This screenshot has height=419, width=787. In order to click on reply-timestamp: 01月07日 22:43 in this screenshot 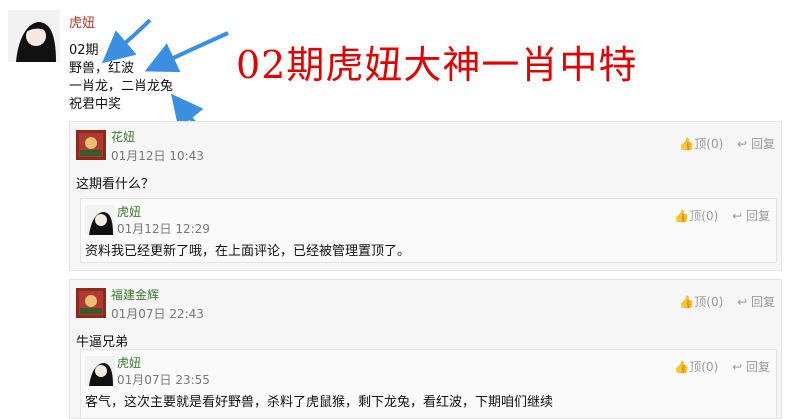, I will do `click(157, 314)`.